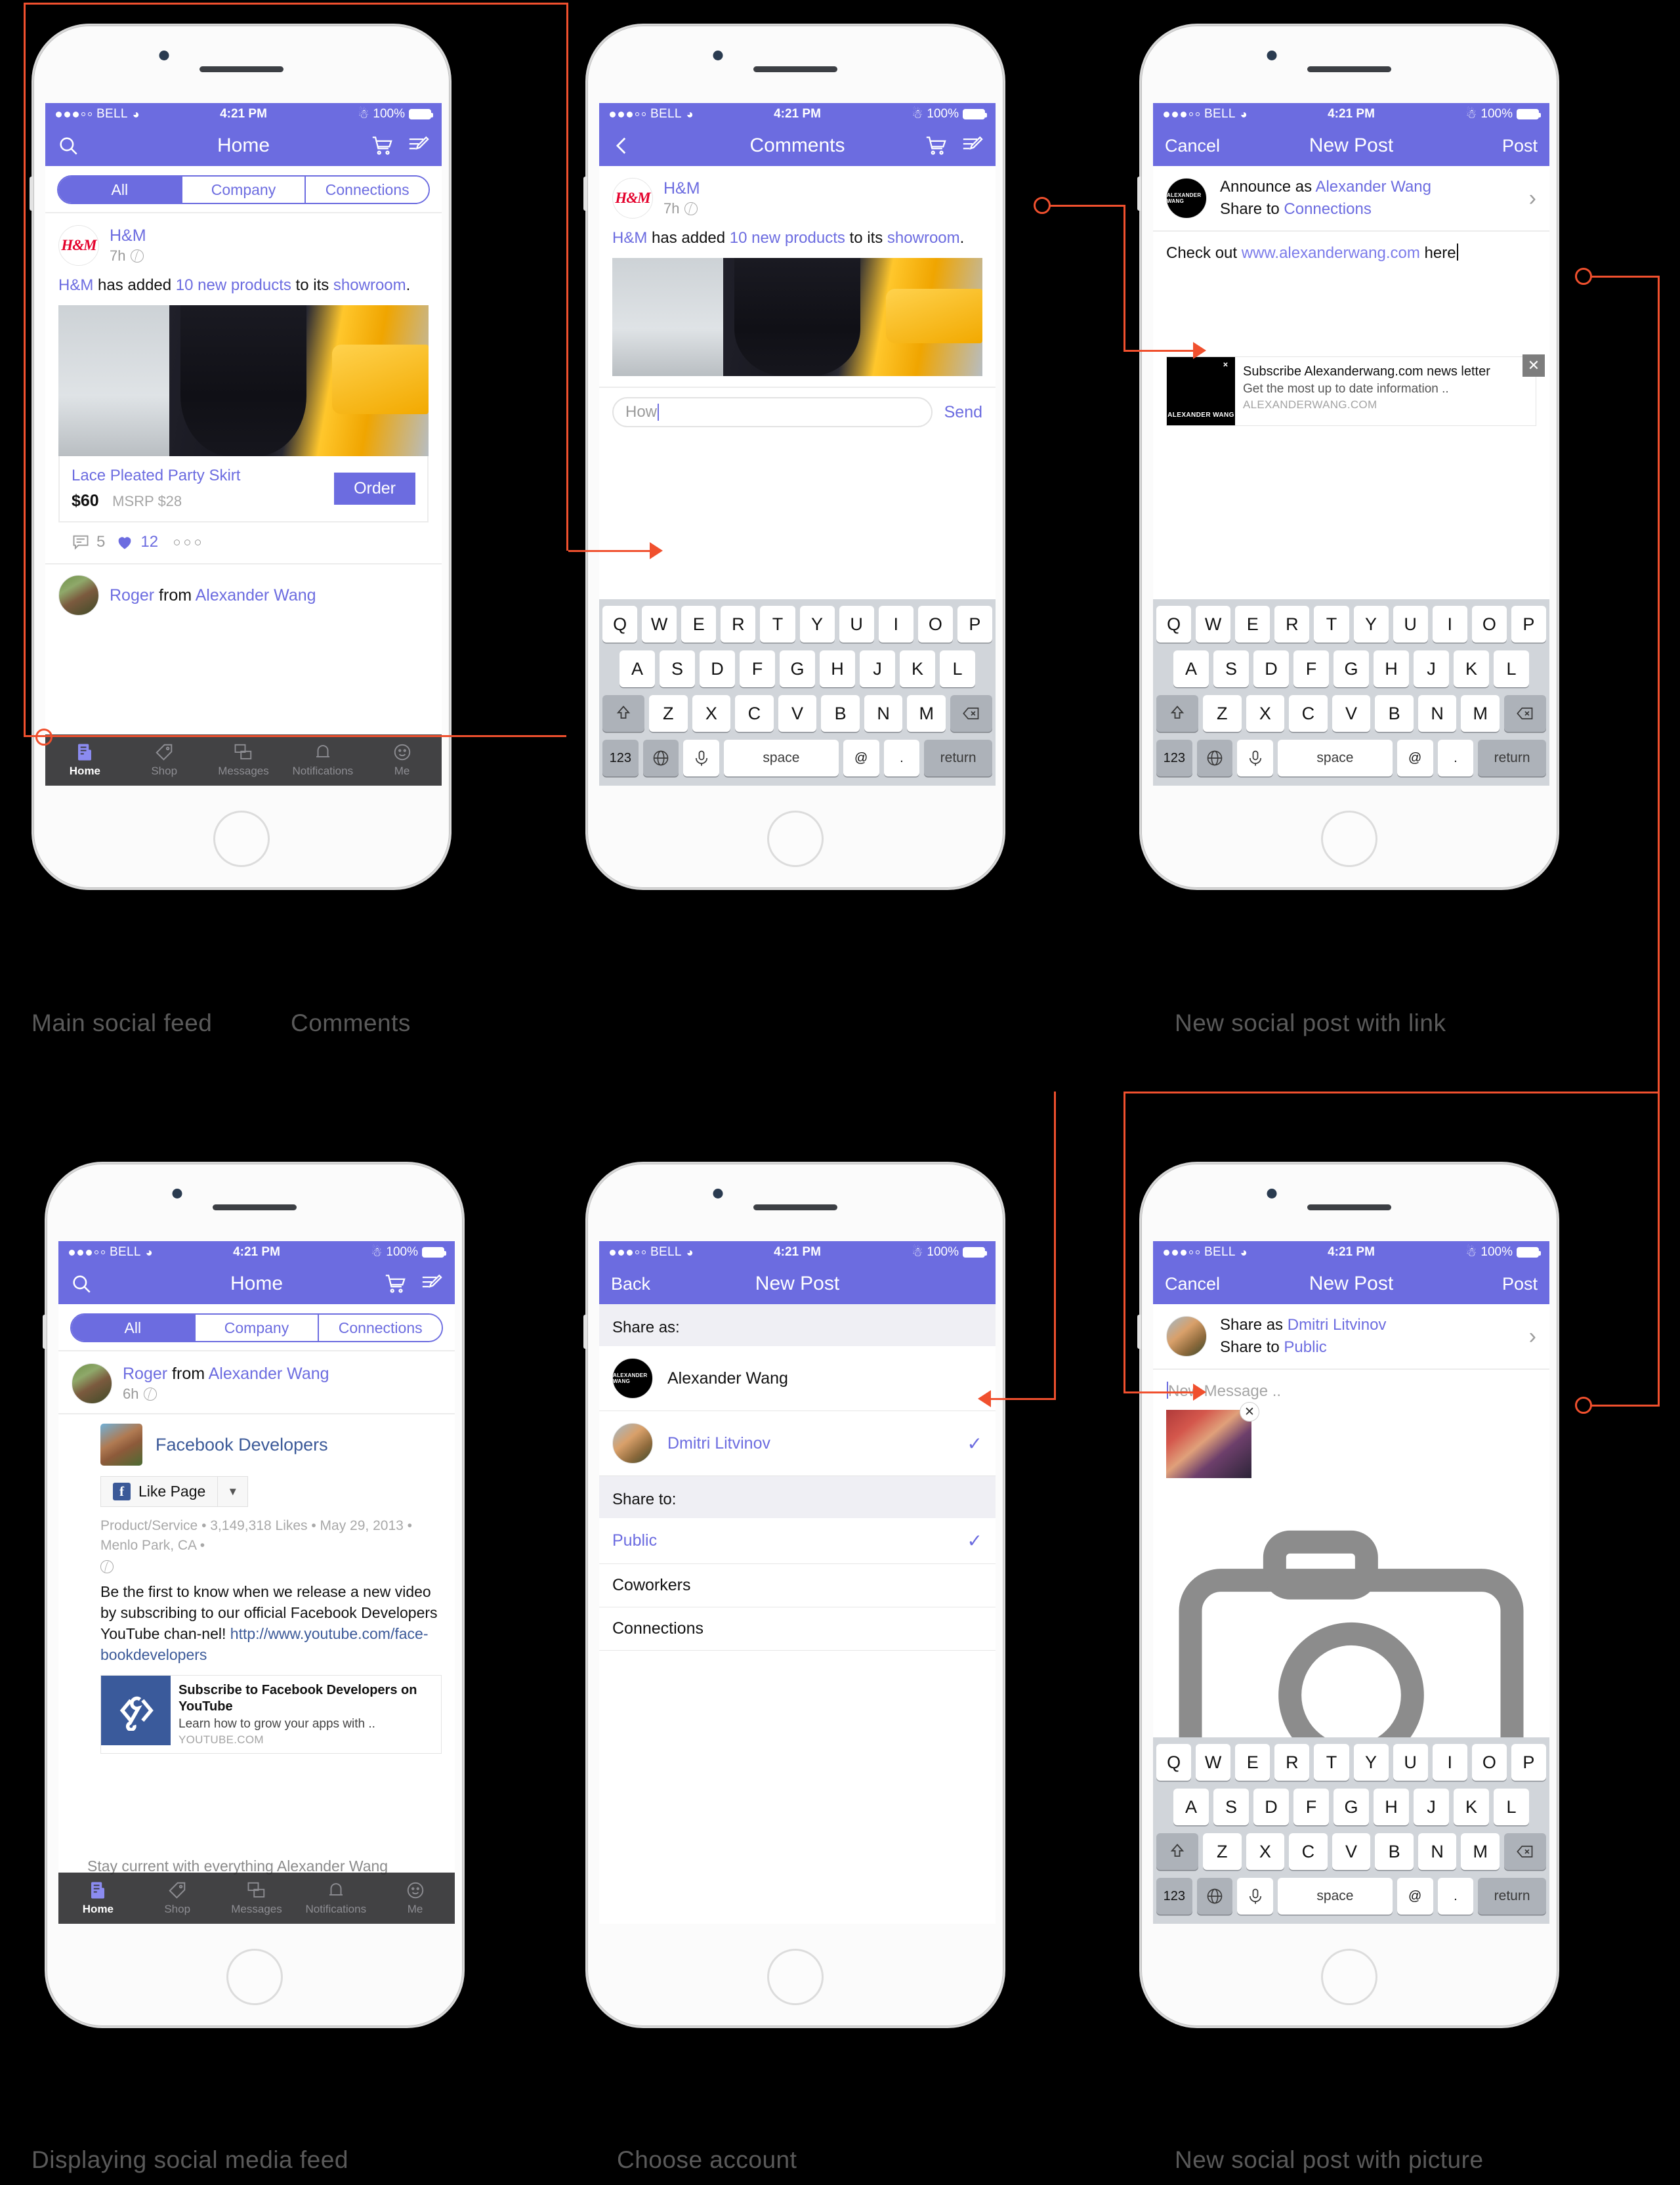 The height and width of the screenshot is (2185, 1680). Describe the element at coordinates (120, 190) in the screenshot. I see `segment-all: All` at that location.